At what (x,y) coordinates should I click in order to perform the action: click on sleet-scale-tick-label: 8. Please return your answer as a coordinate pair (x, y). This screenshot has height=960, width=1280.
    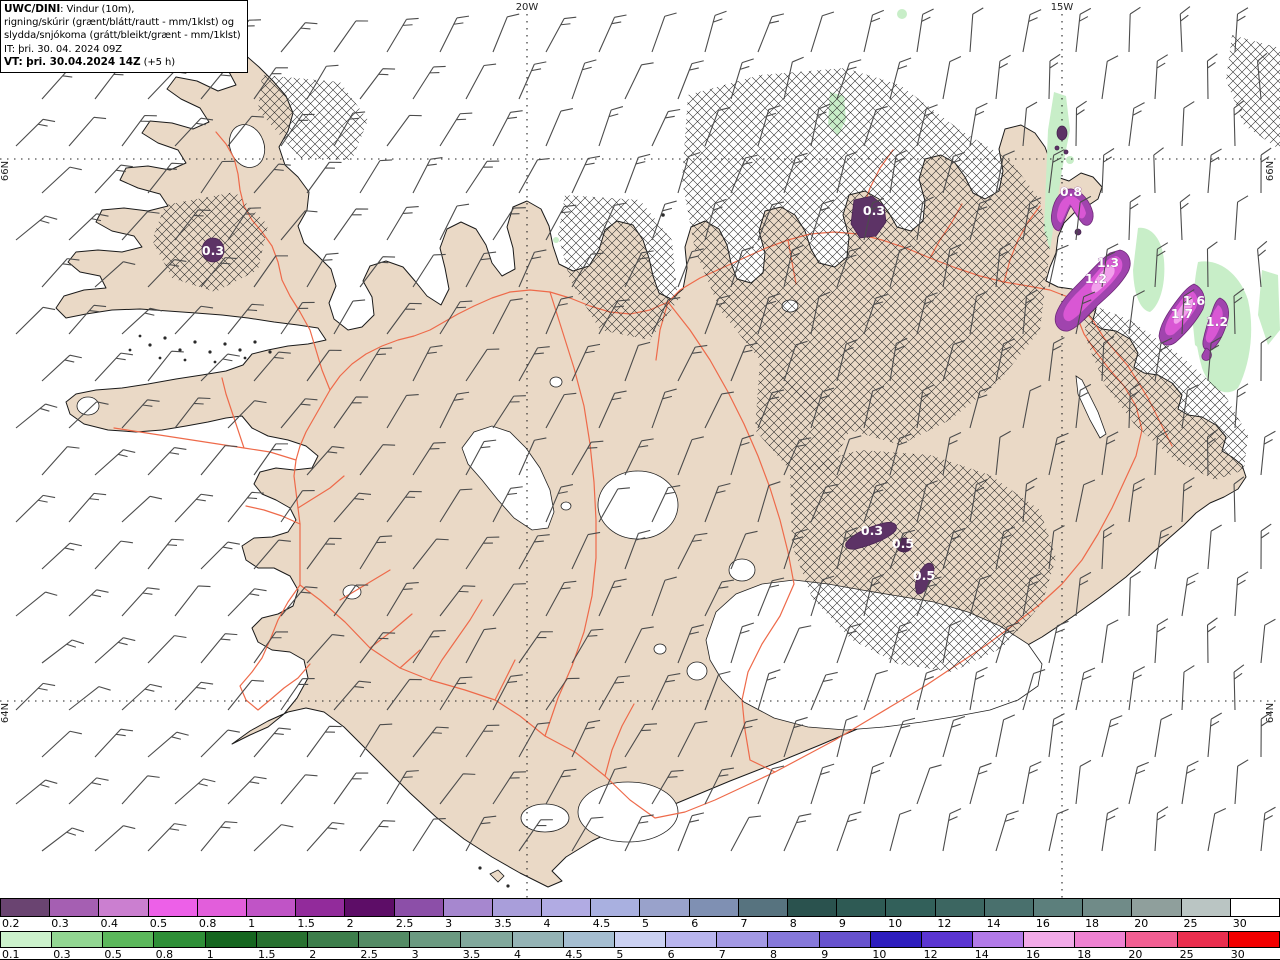
    Looking at the image, I should click on (793, 923).